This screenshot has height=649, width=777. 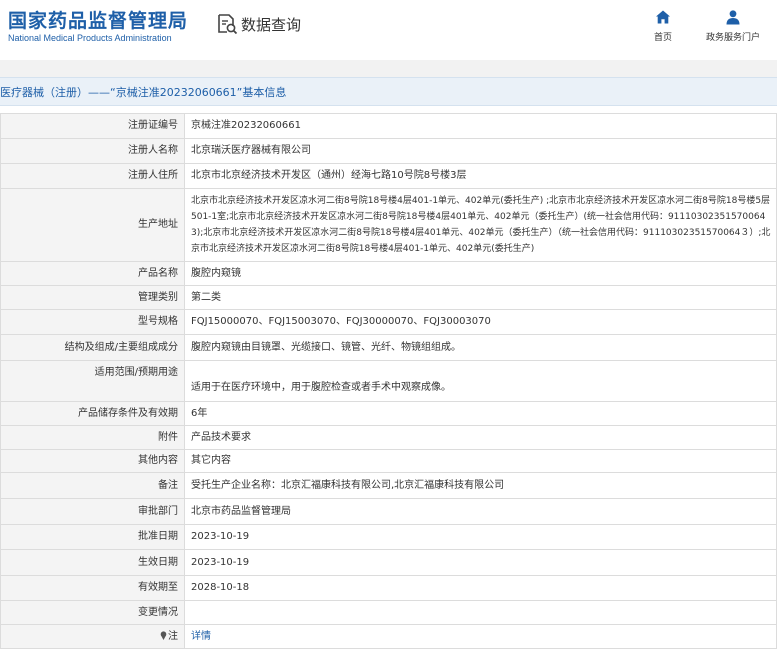 What do you see at coordinates (201, 636) in the screenshot?
I see `details-link: 详情` at bounding box center [201, 636].